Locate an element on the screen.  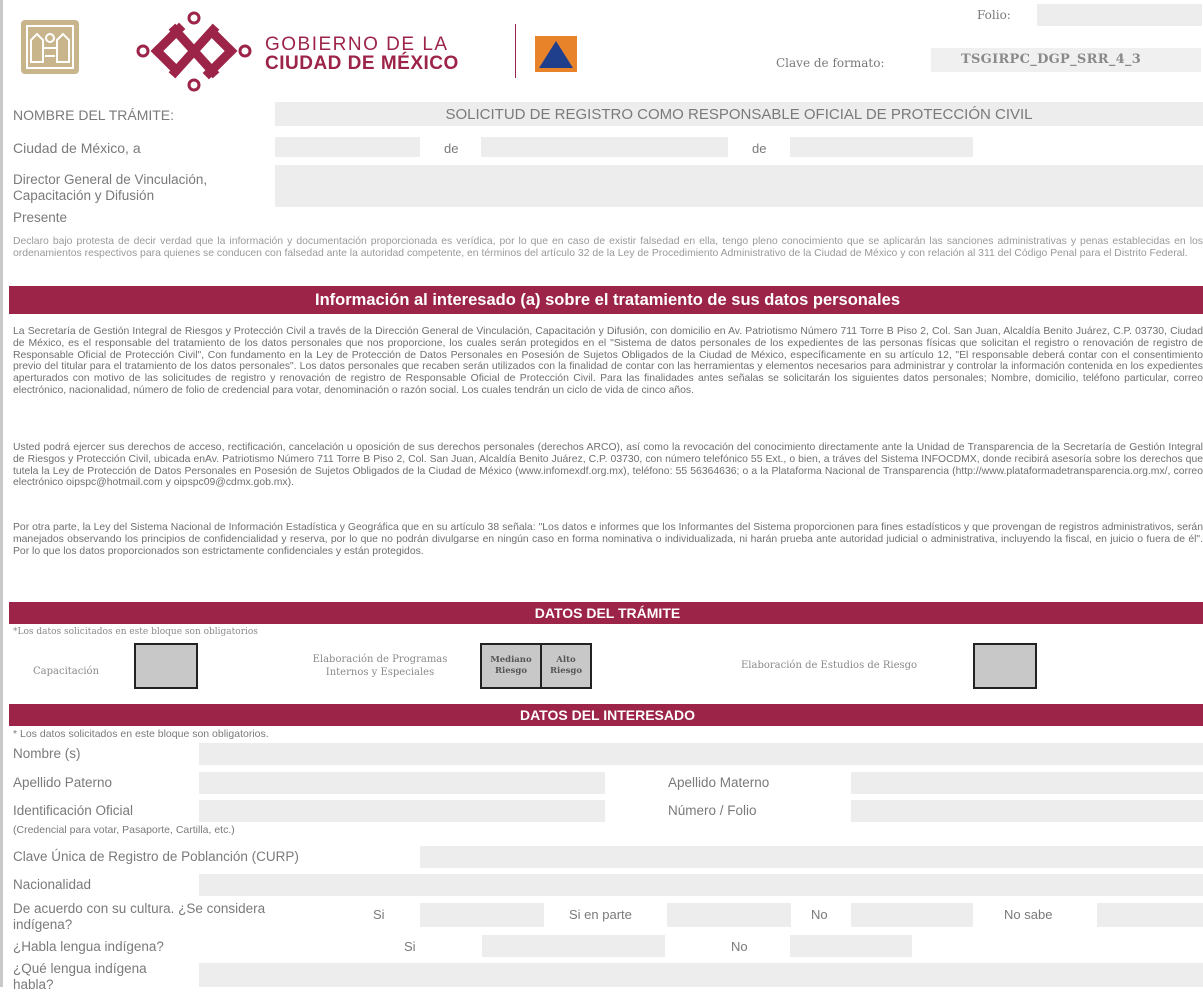
mediano-riesgo-line2: Riesgo is located at coordinates (511, 671).